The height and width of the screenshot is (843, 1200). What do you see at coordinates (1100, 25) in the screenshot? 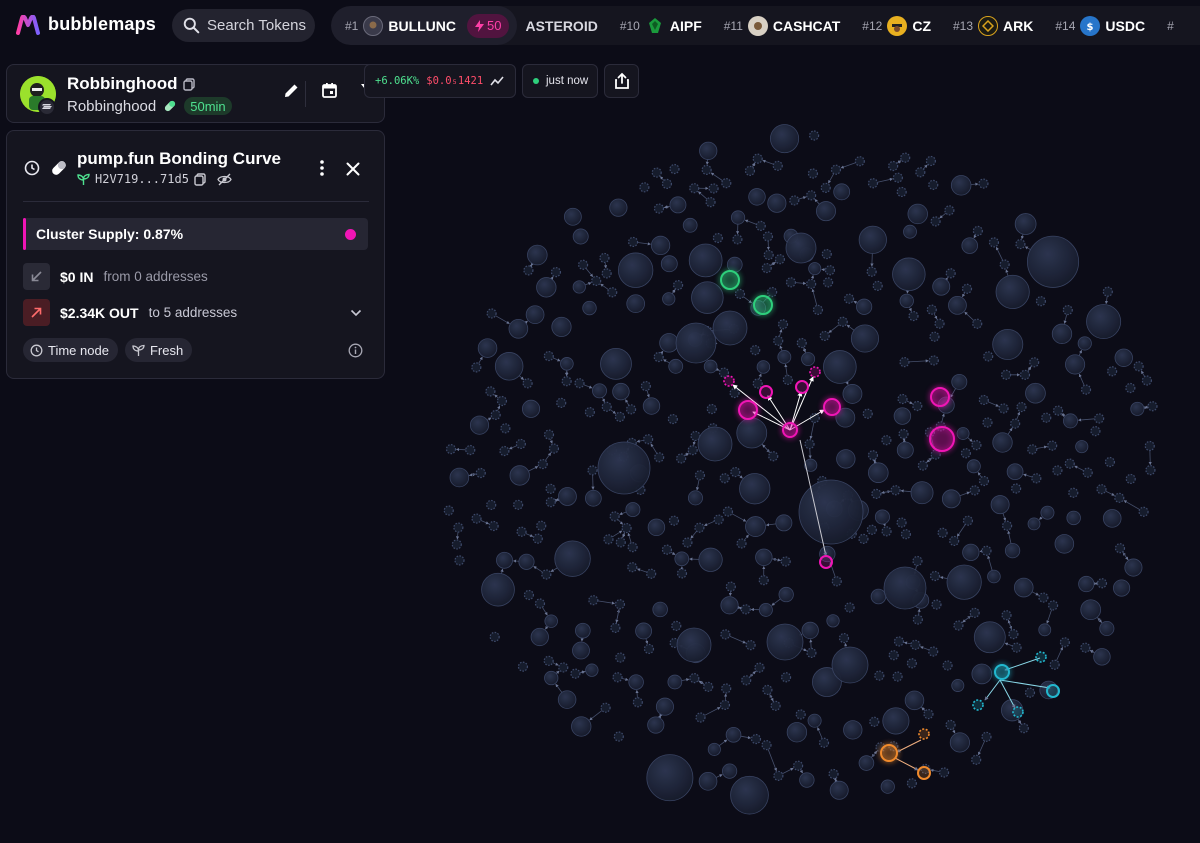
I see `ticker-item-usdc: #14 $ USDC` at bounding box center [1100, 25].